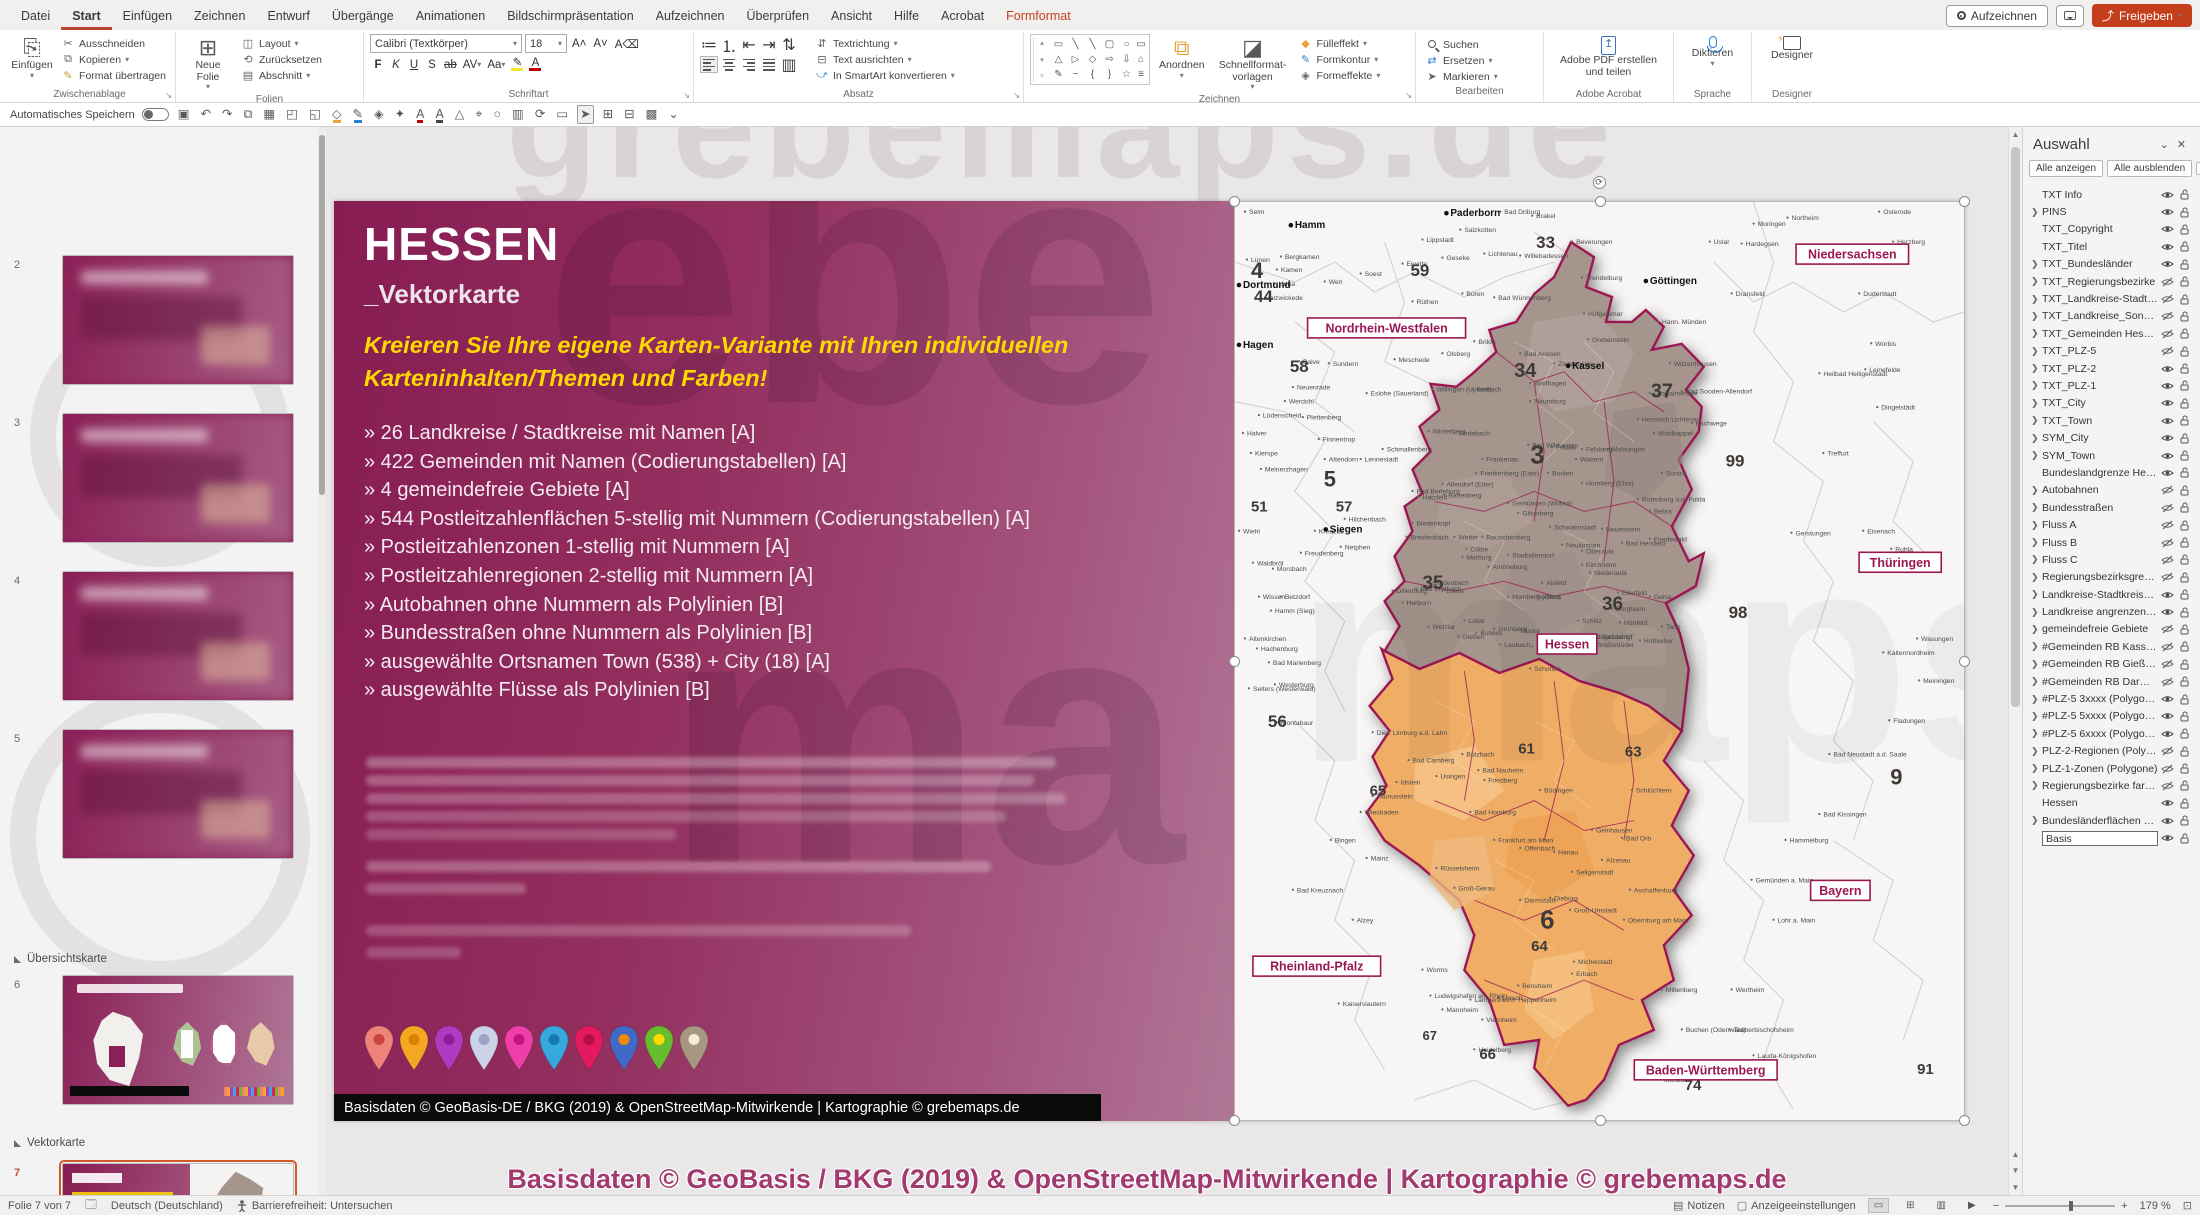  What do you see at coordinates (789, 65) in the screenshot?
I see `columns-button: ▥` at bounding box center [789, 65].